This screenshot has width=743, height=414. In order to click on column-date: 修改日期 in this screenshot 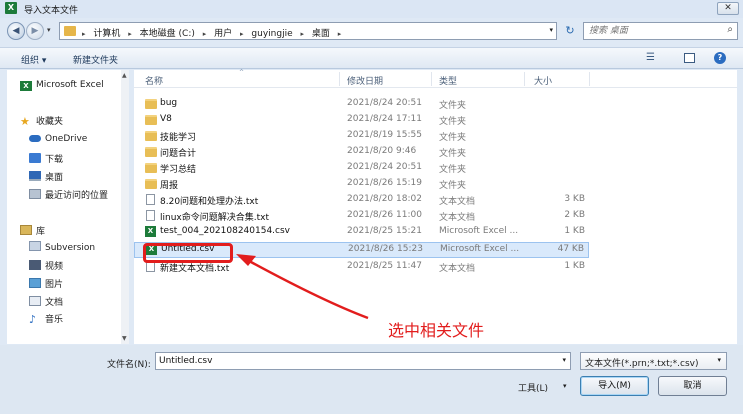, I will do `click(365, 80)`.